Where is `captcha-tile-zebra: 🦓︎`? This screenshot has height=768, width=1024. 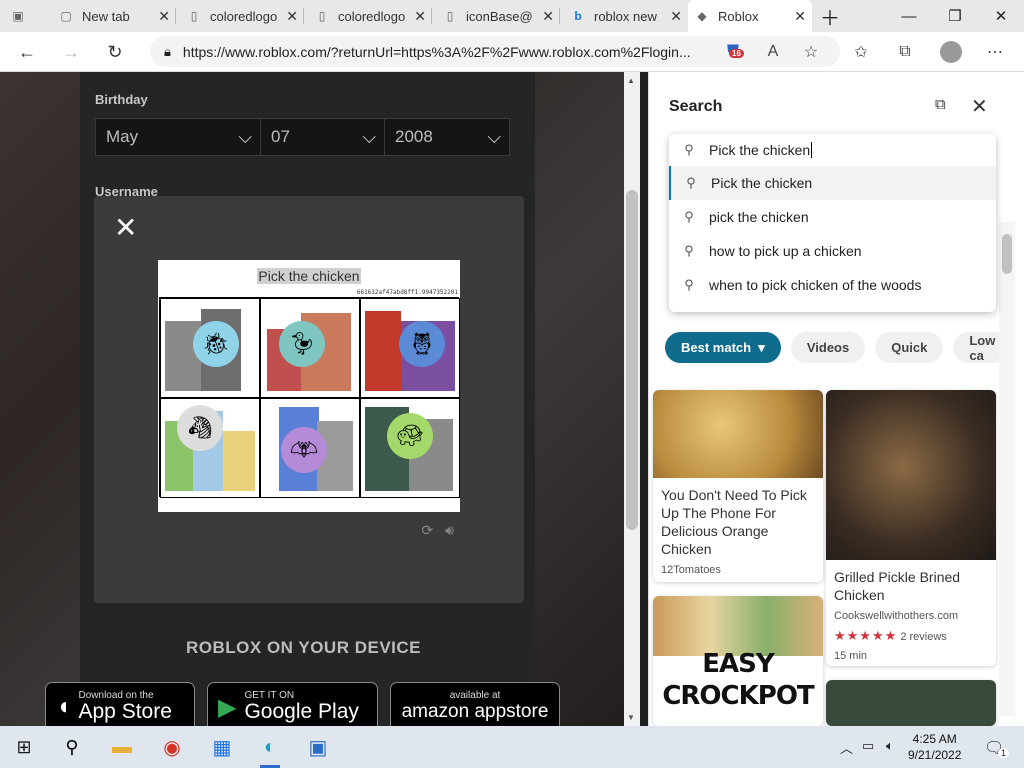
captcha-tile-zebra: 🦓︎ is located at coordinates (210, 448).